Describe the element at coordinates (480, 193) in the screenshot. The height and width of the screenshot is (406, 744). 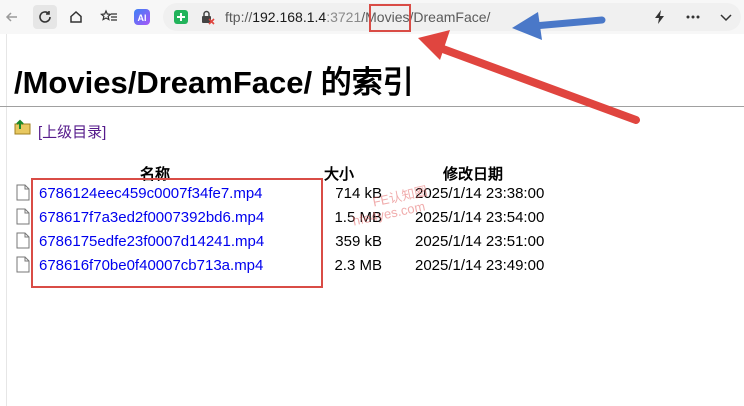
I see `file-modified: 2025/1/14 23:38:00` at that location.